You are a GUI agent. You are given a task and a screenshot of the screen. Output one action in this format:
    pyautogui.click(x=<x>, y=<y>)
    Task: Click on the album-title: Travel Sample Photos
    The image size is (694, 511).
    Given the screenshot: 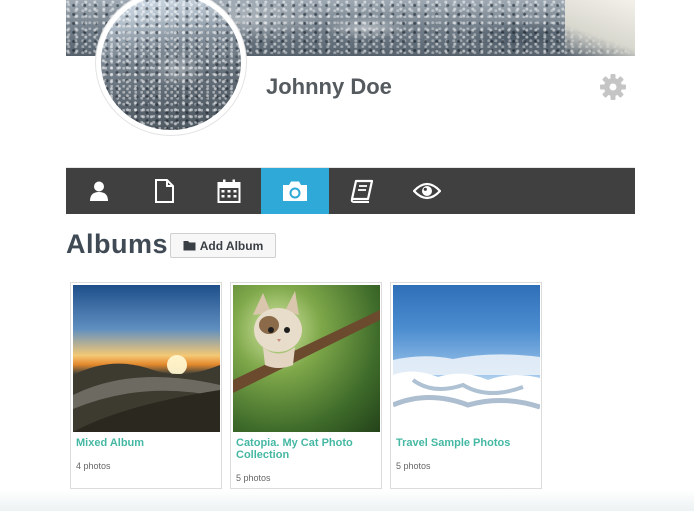 What is the action you would take?
    pyautogui.click(x=466, y=443)
    